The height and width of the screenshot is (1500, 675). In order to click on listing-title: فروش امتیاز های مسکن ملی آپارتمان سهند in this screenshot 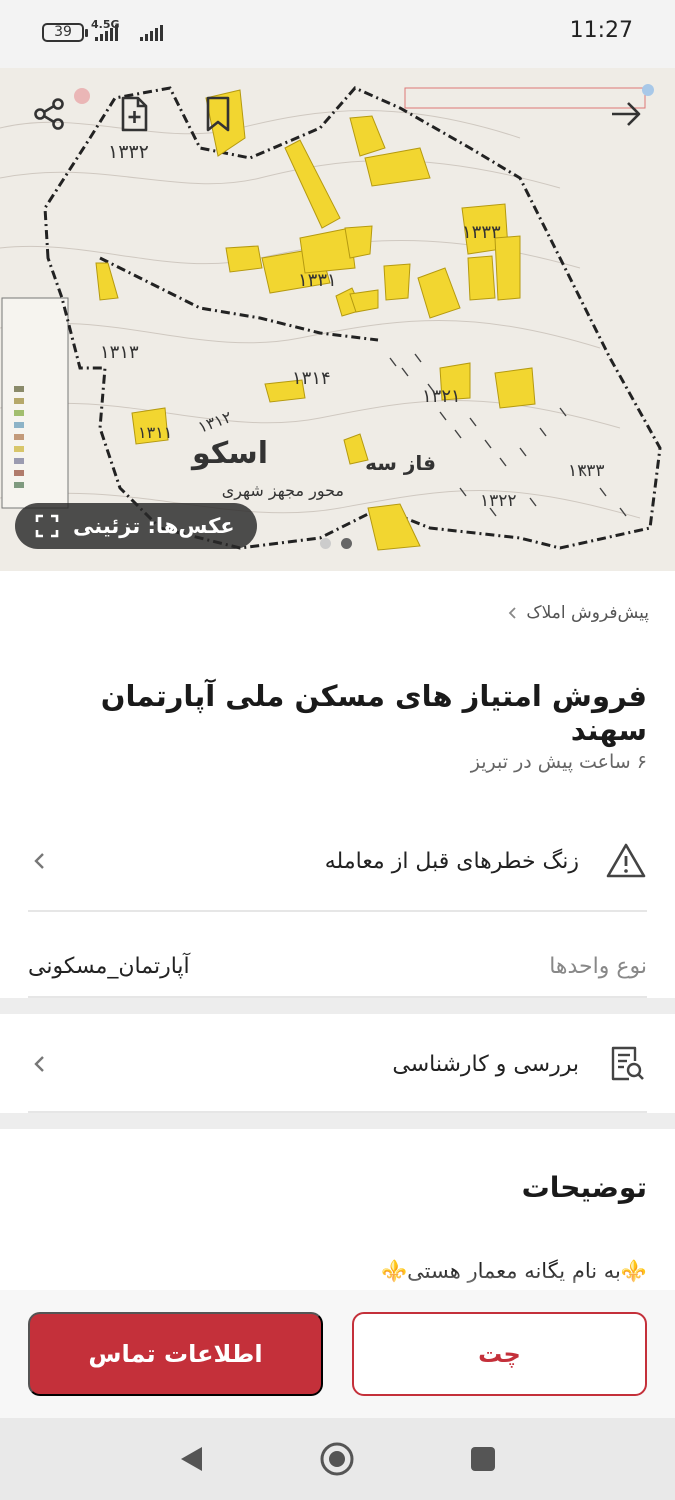, I will do `click(373, 713)`.